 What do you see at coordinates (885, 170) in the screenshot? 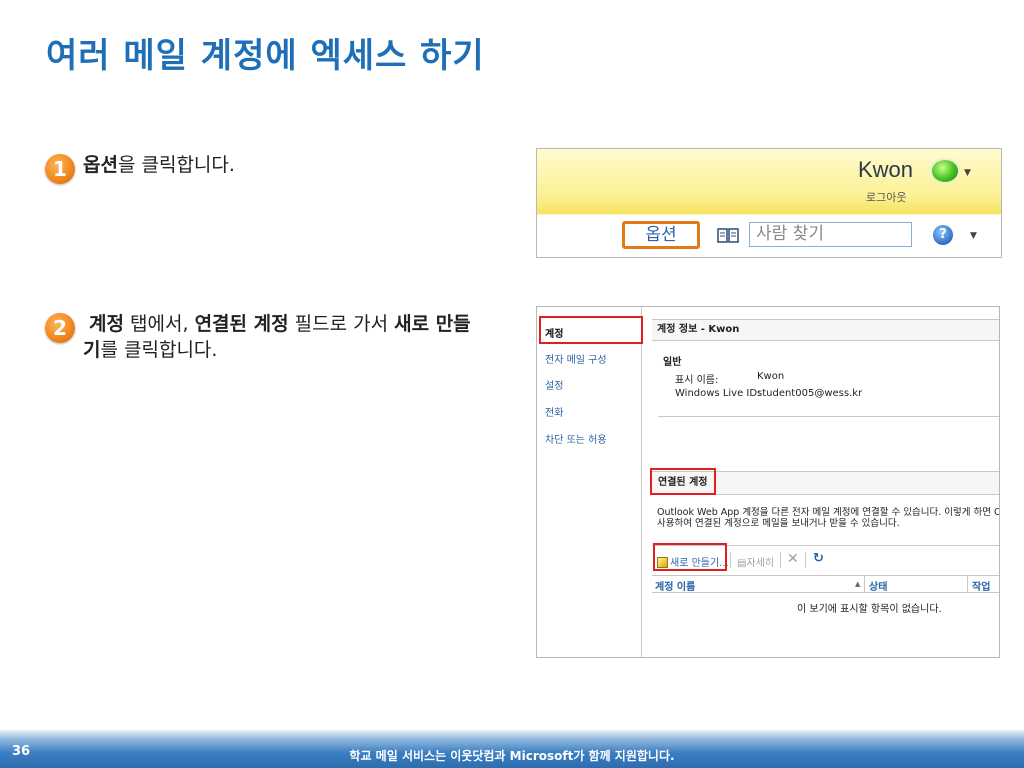
I see `user-name: Kwon` at bounding box center [885, 170].